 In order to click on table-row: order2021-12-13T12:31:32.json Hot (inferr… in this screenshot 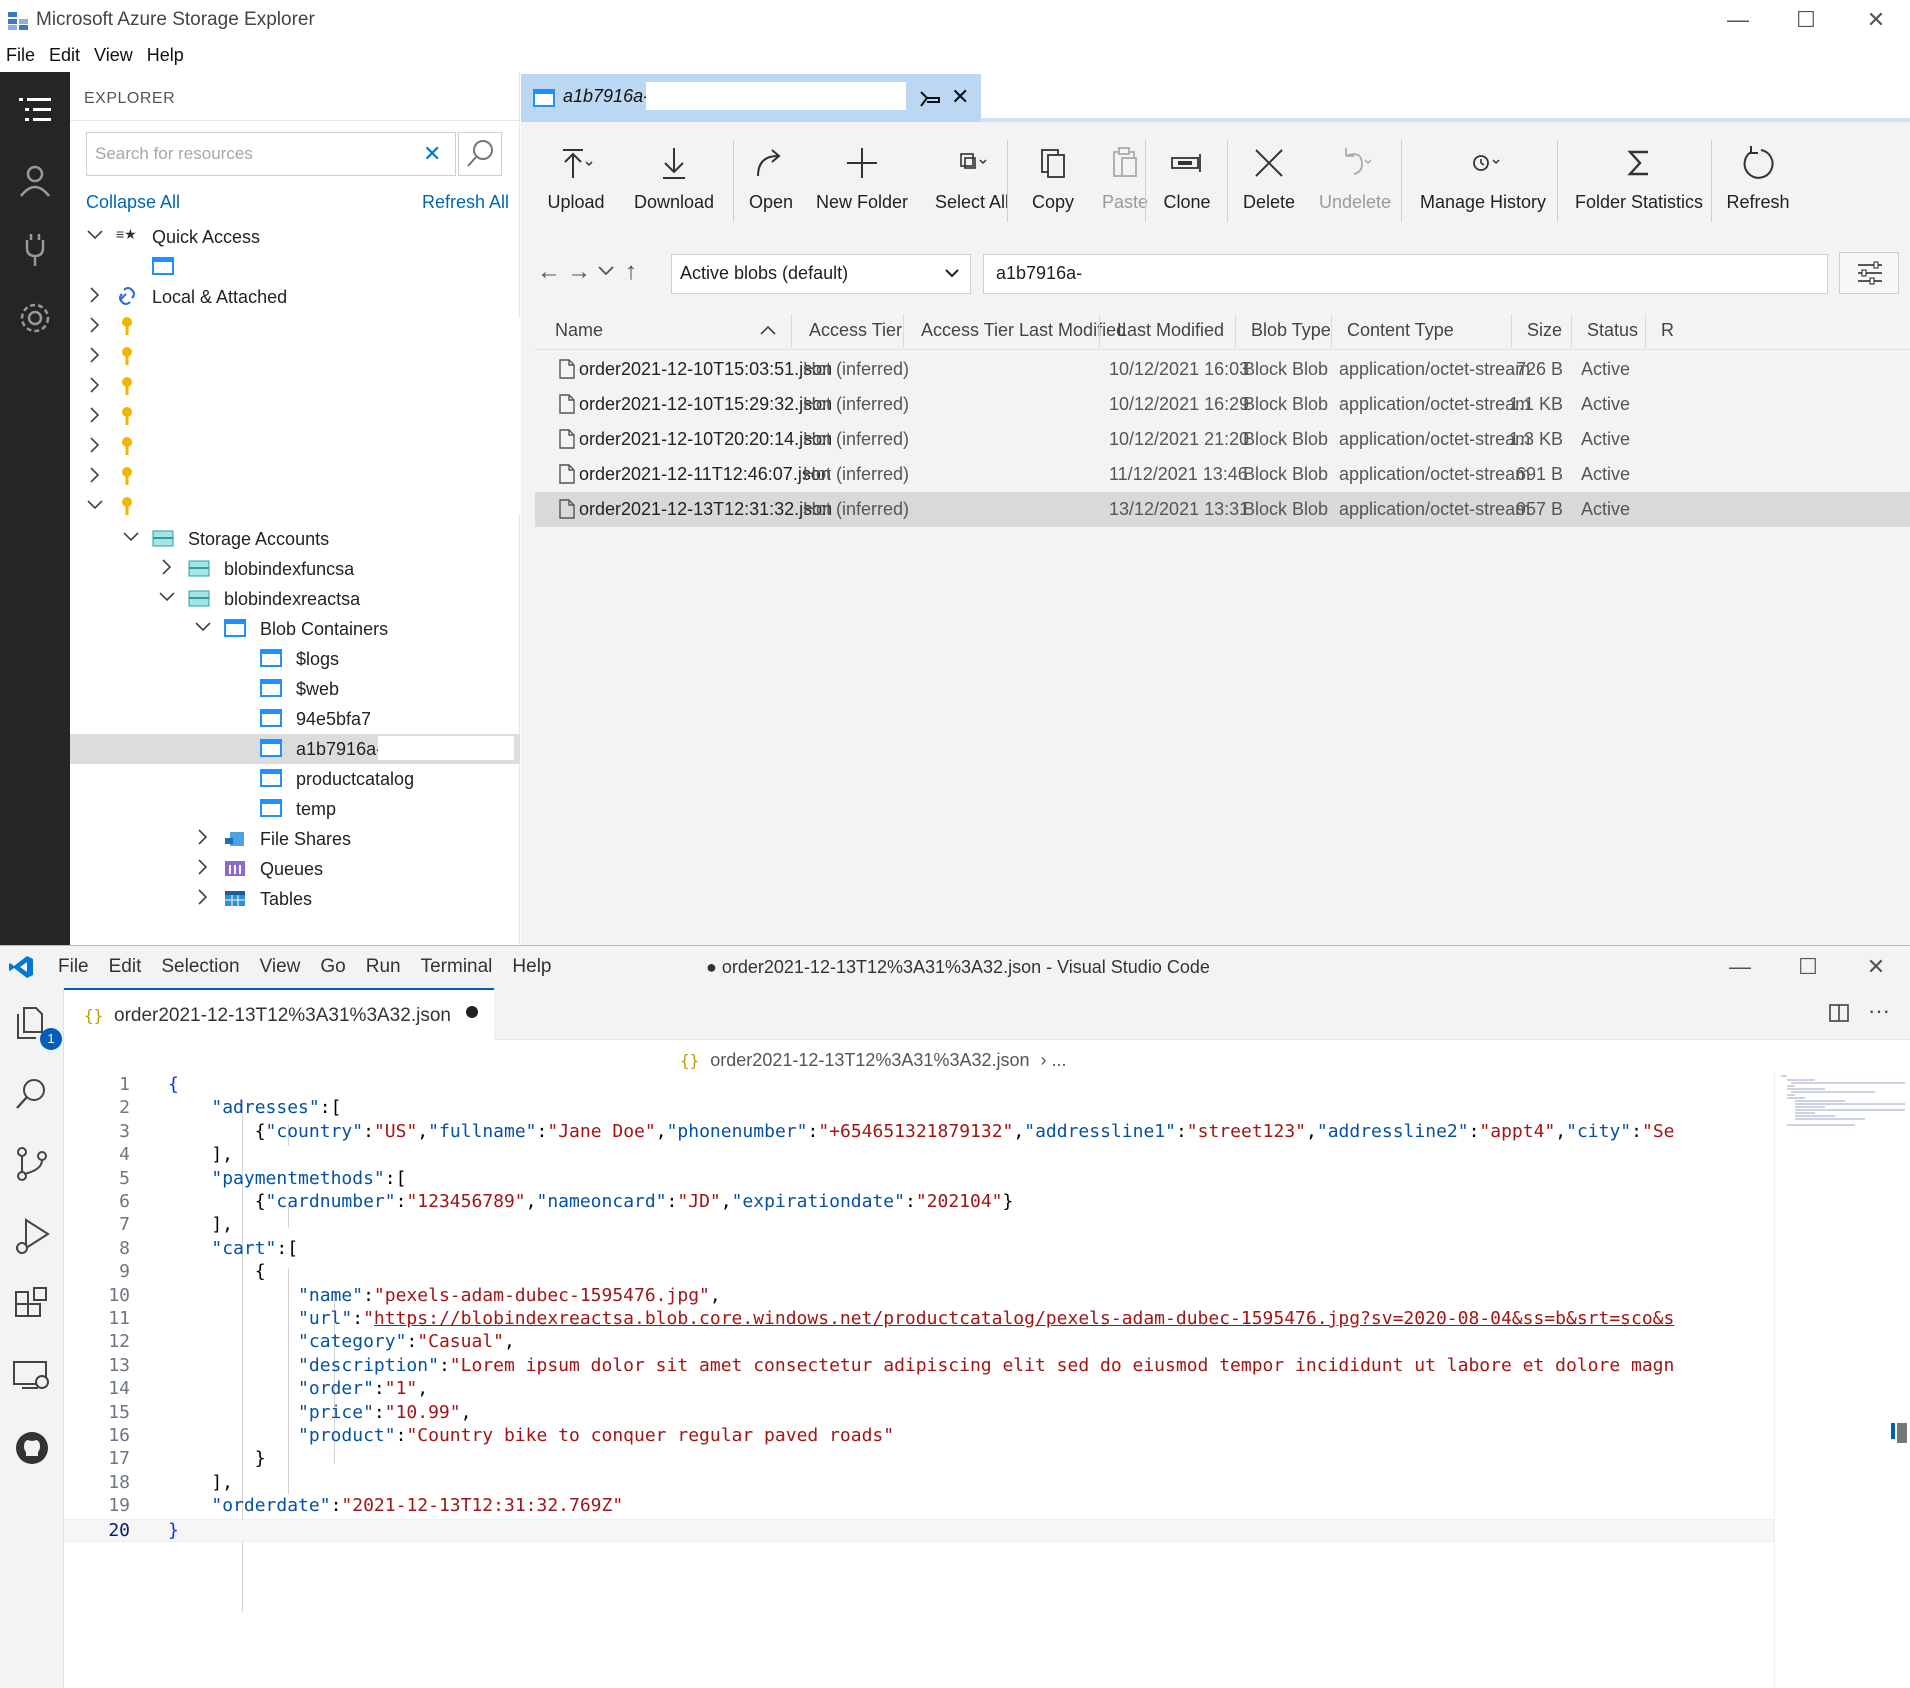, I will do `click(1222, 509)`.